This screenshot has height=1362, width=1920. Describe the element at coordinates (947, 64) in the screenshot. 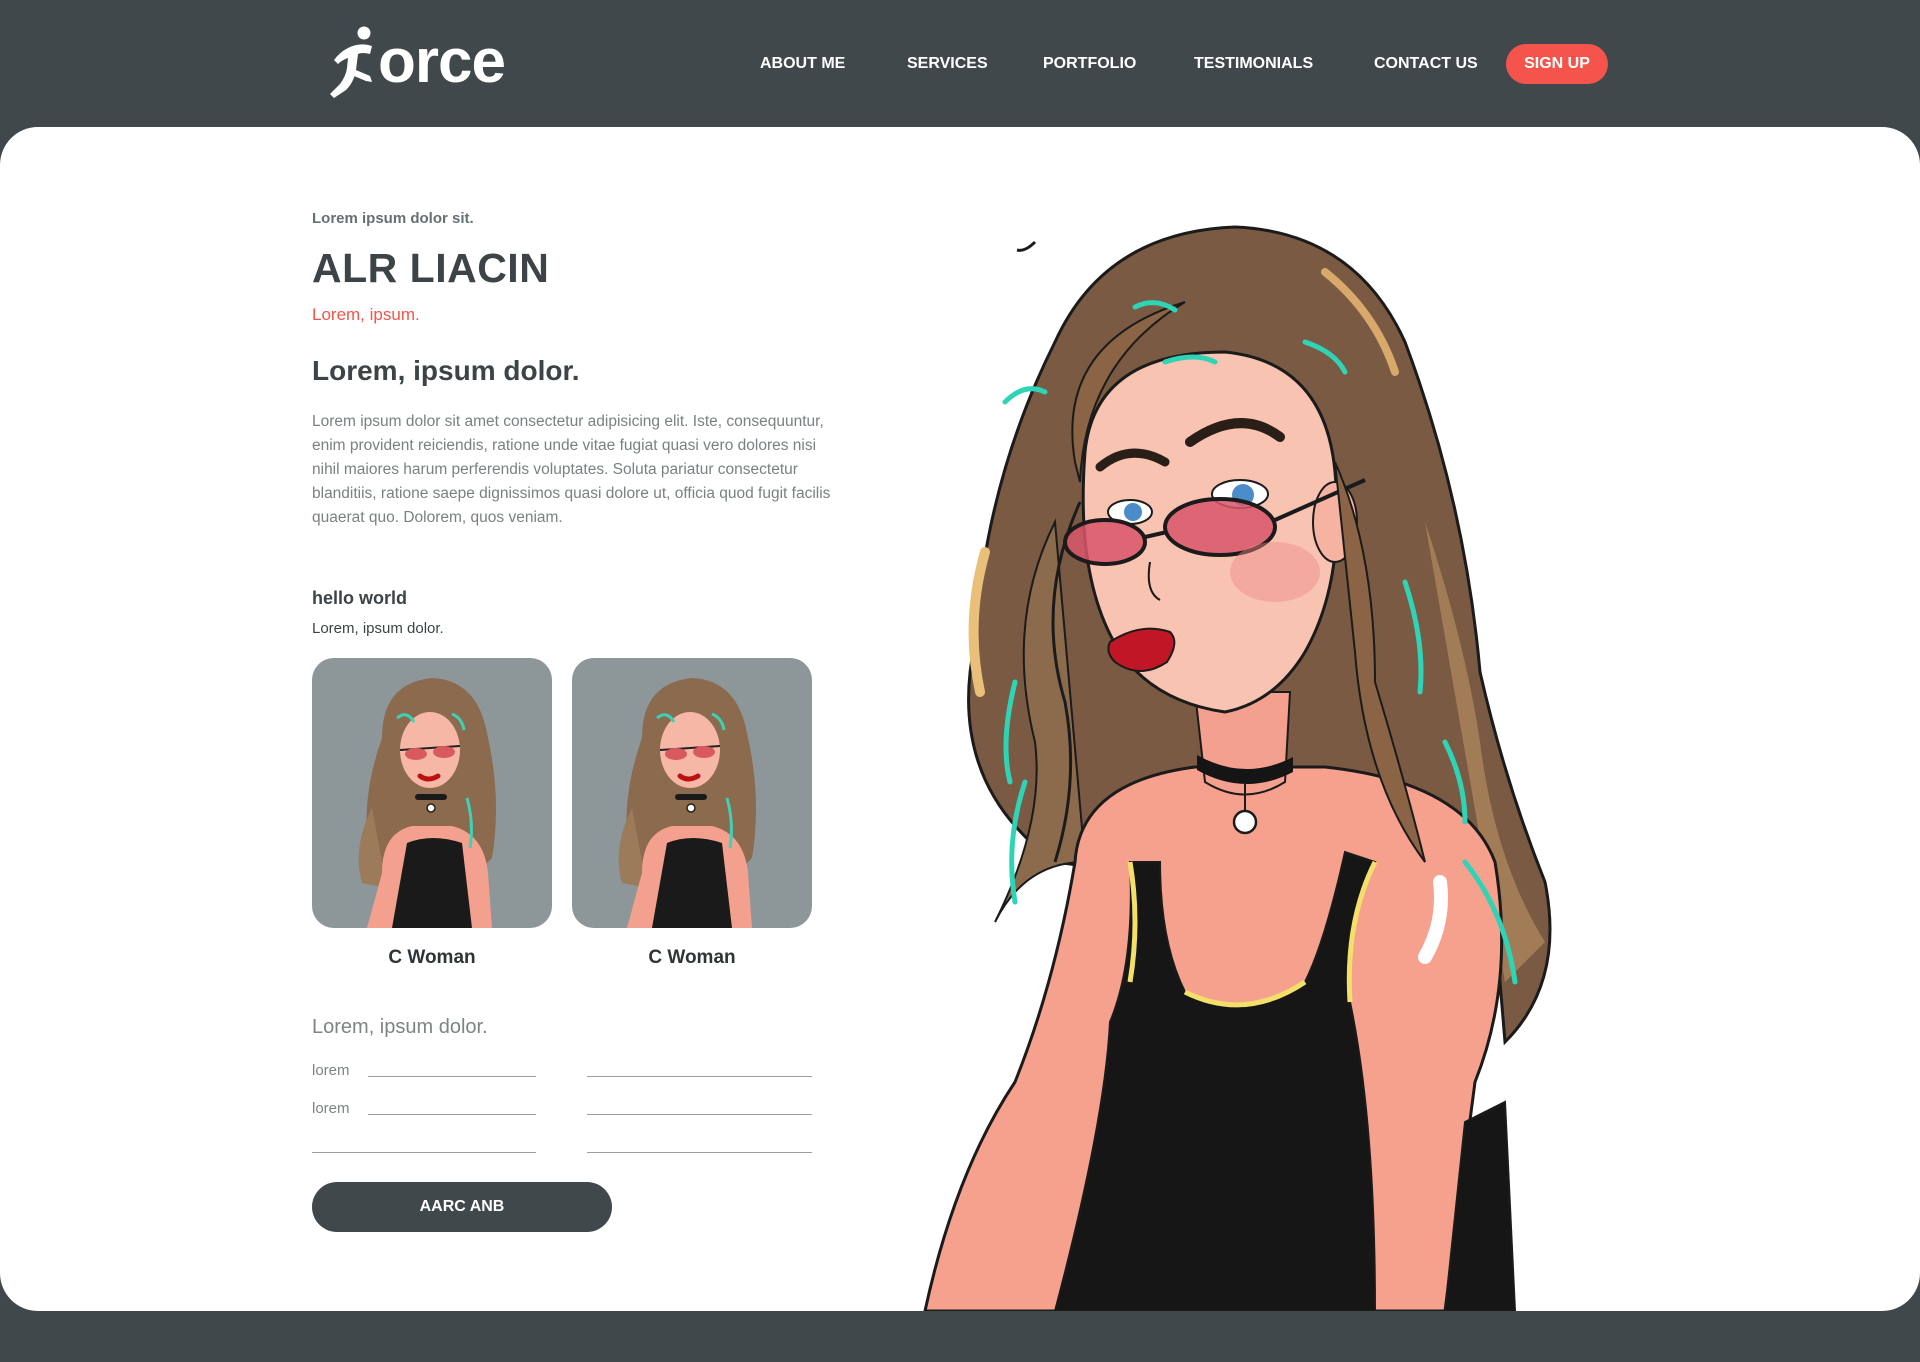

I see `nav-item-services: SERVICES` at that location.